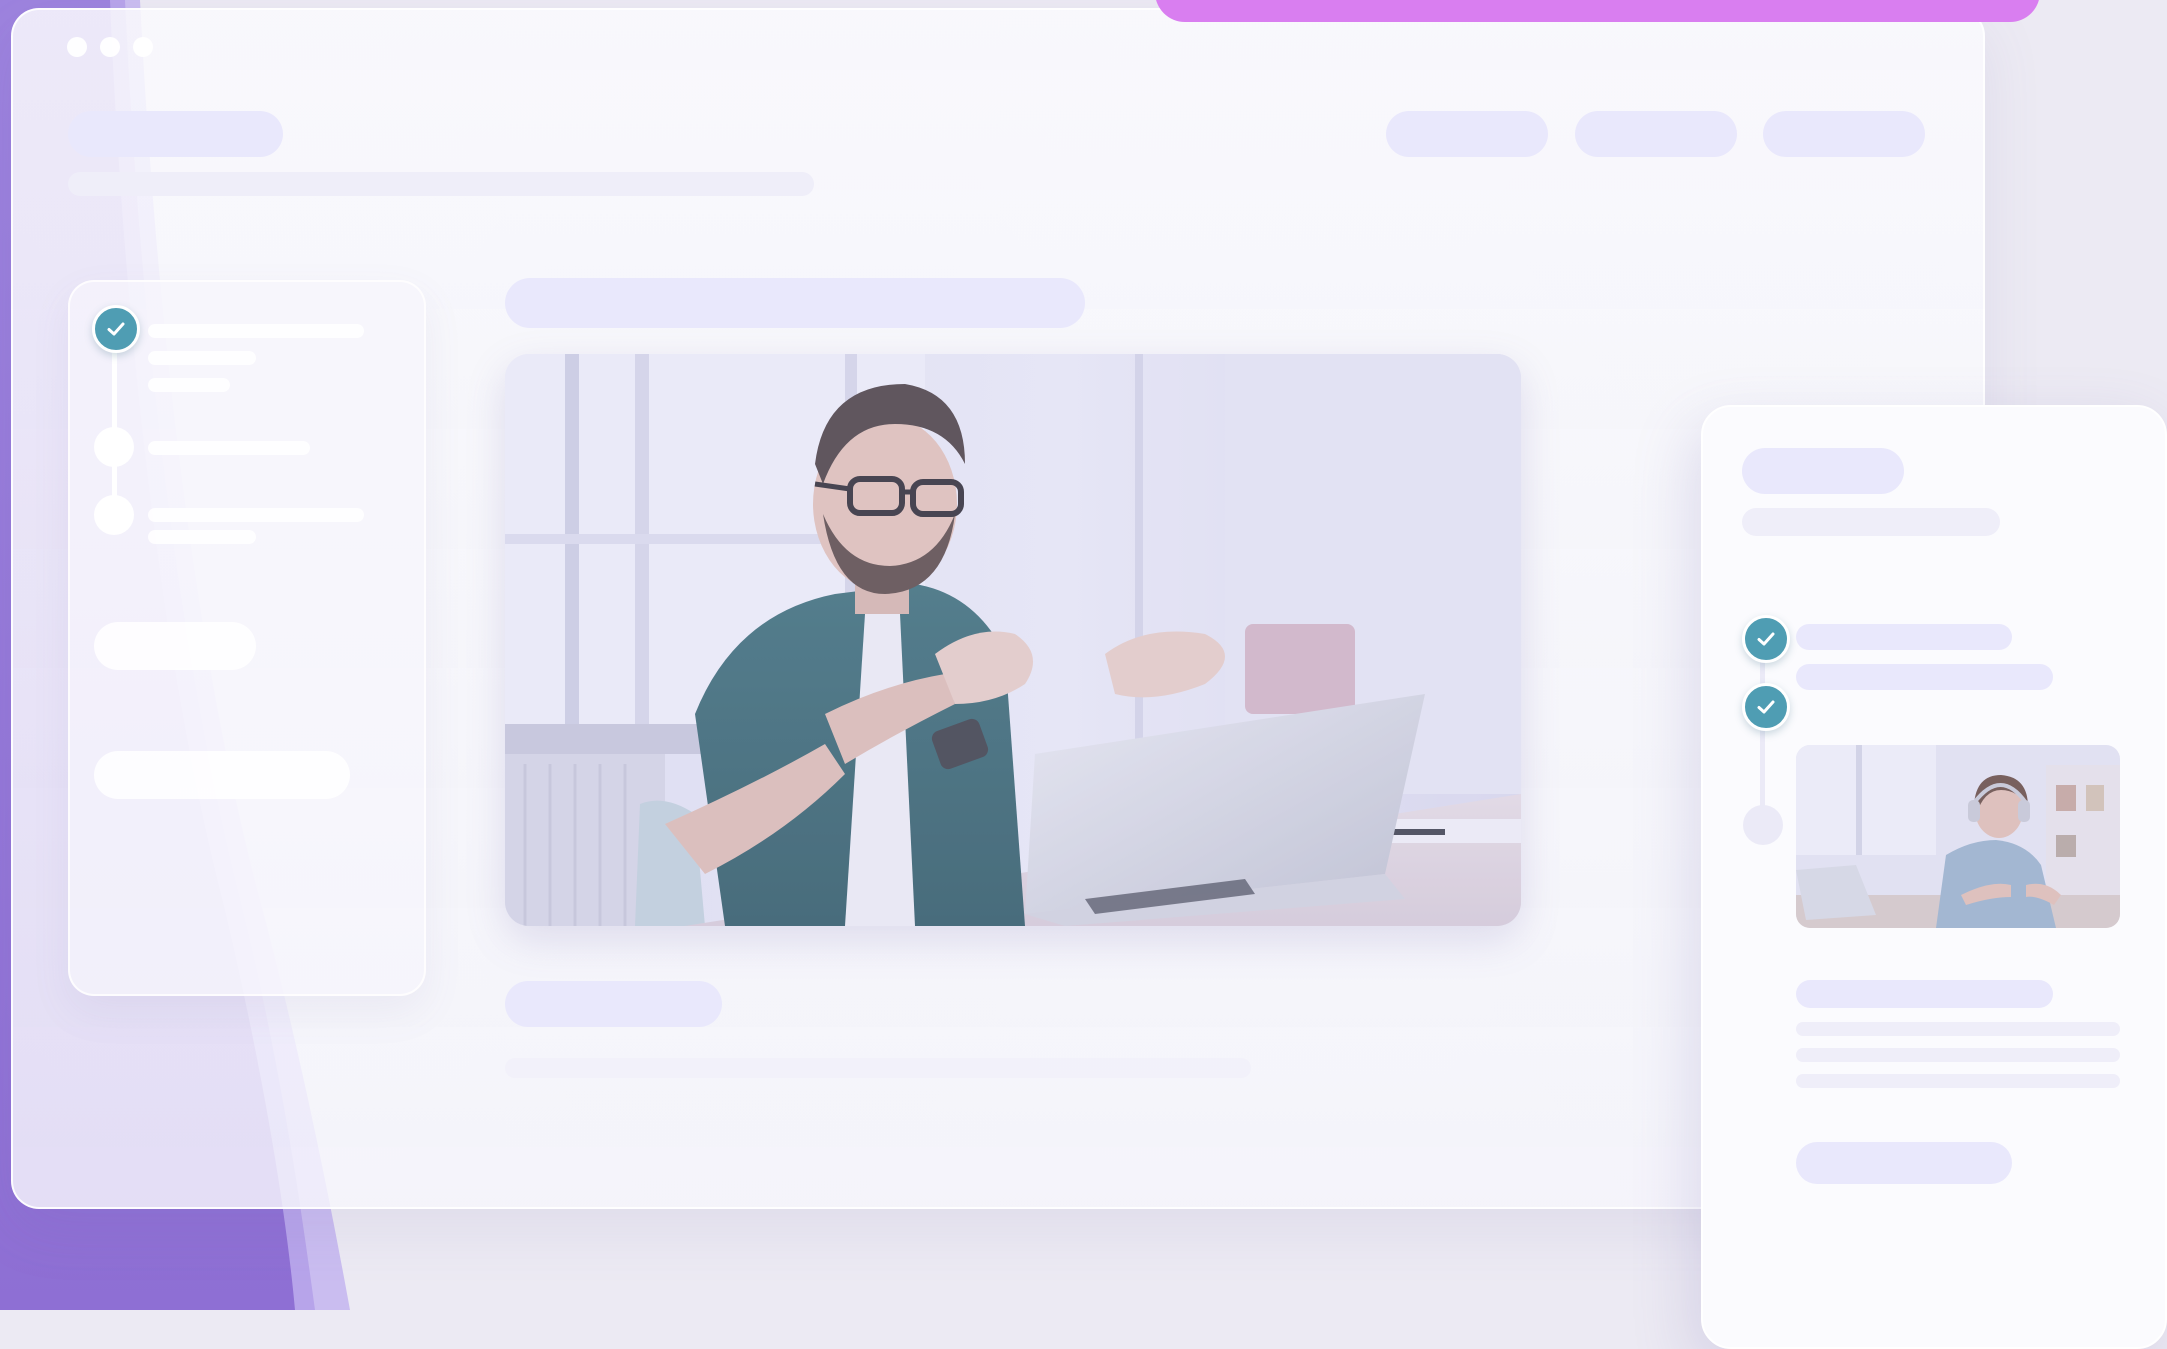  I want to click on page-subtitle-placeholder, so click(441, 184).